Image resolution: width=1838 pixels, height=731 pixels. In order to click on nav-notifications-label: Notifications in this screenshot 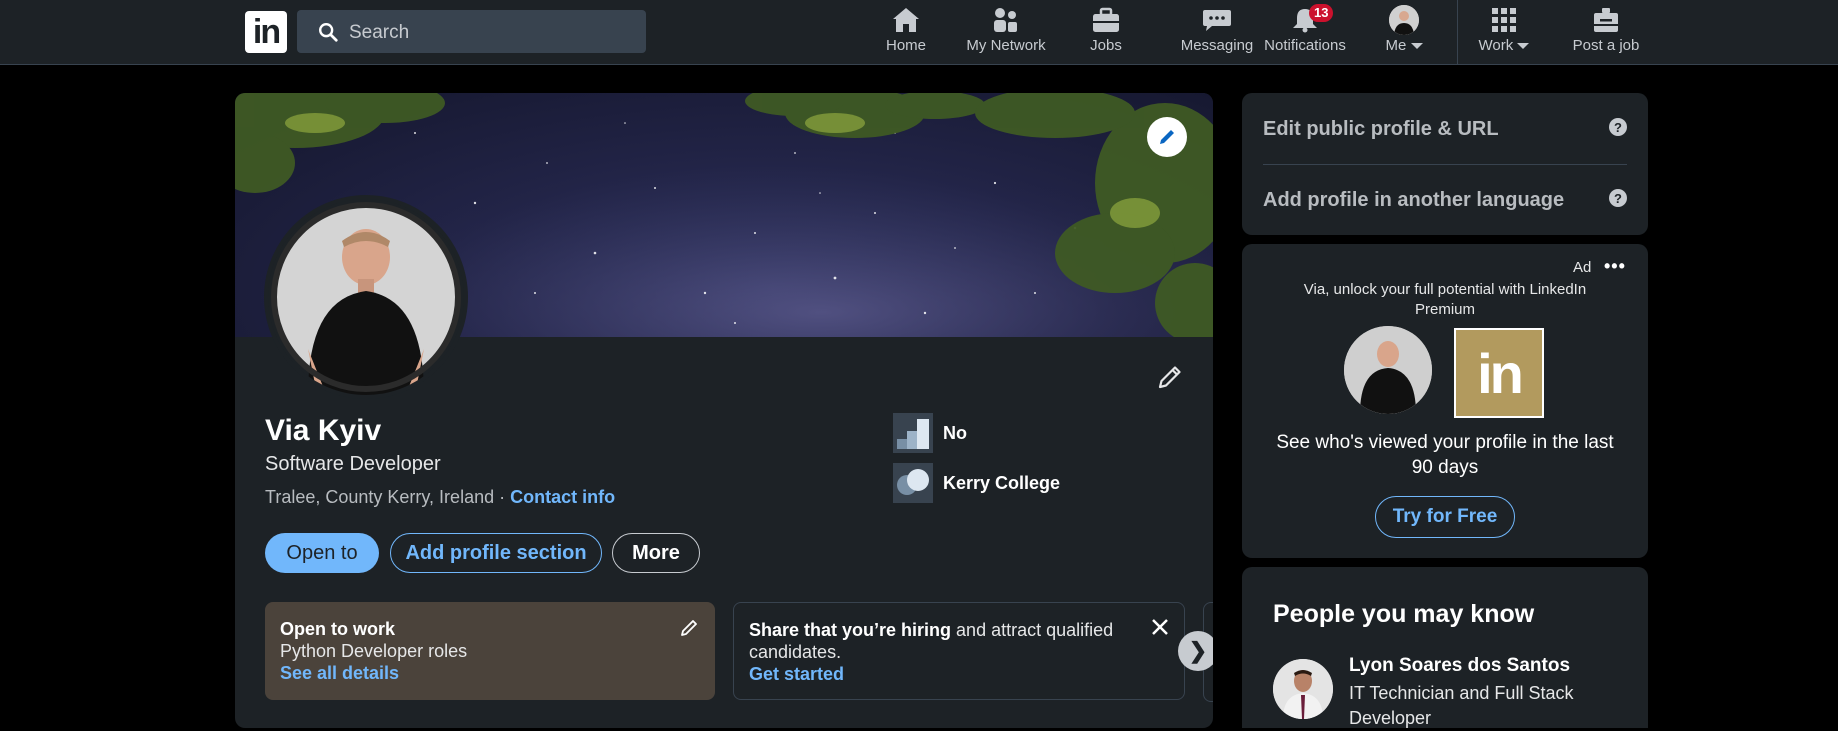, I will do `click(1305, 45)`.